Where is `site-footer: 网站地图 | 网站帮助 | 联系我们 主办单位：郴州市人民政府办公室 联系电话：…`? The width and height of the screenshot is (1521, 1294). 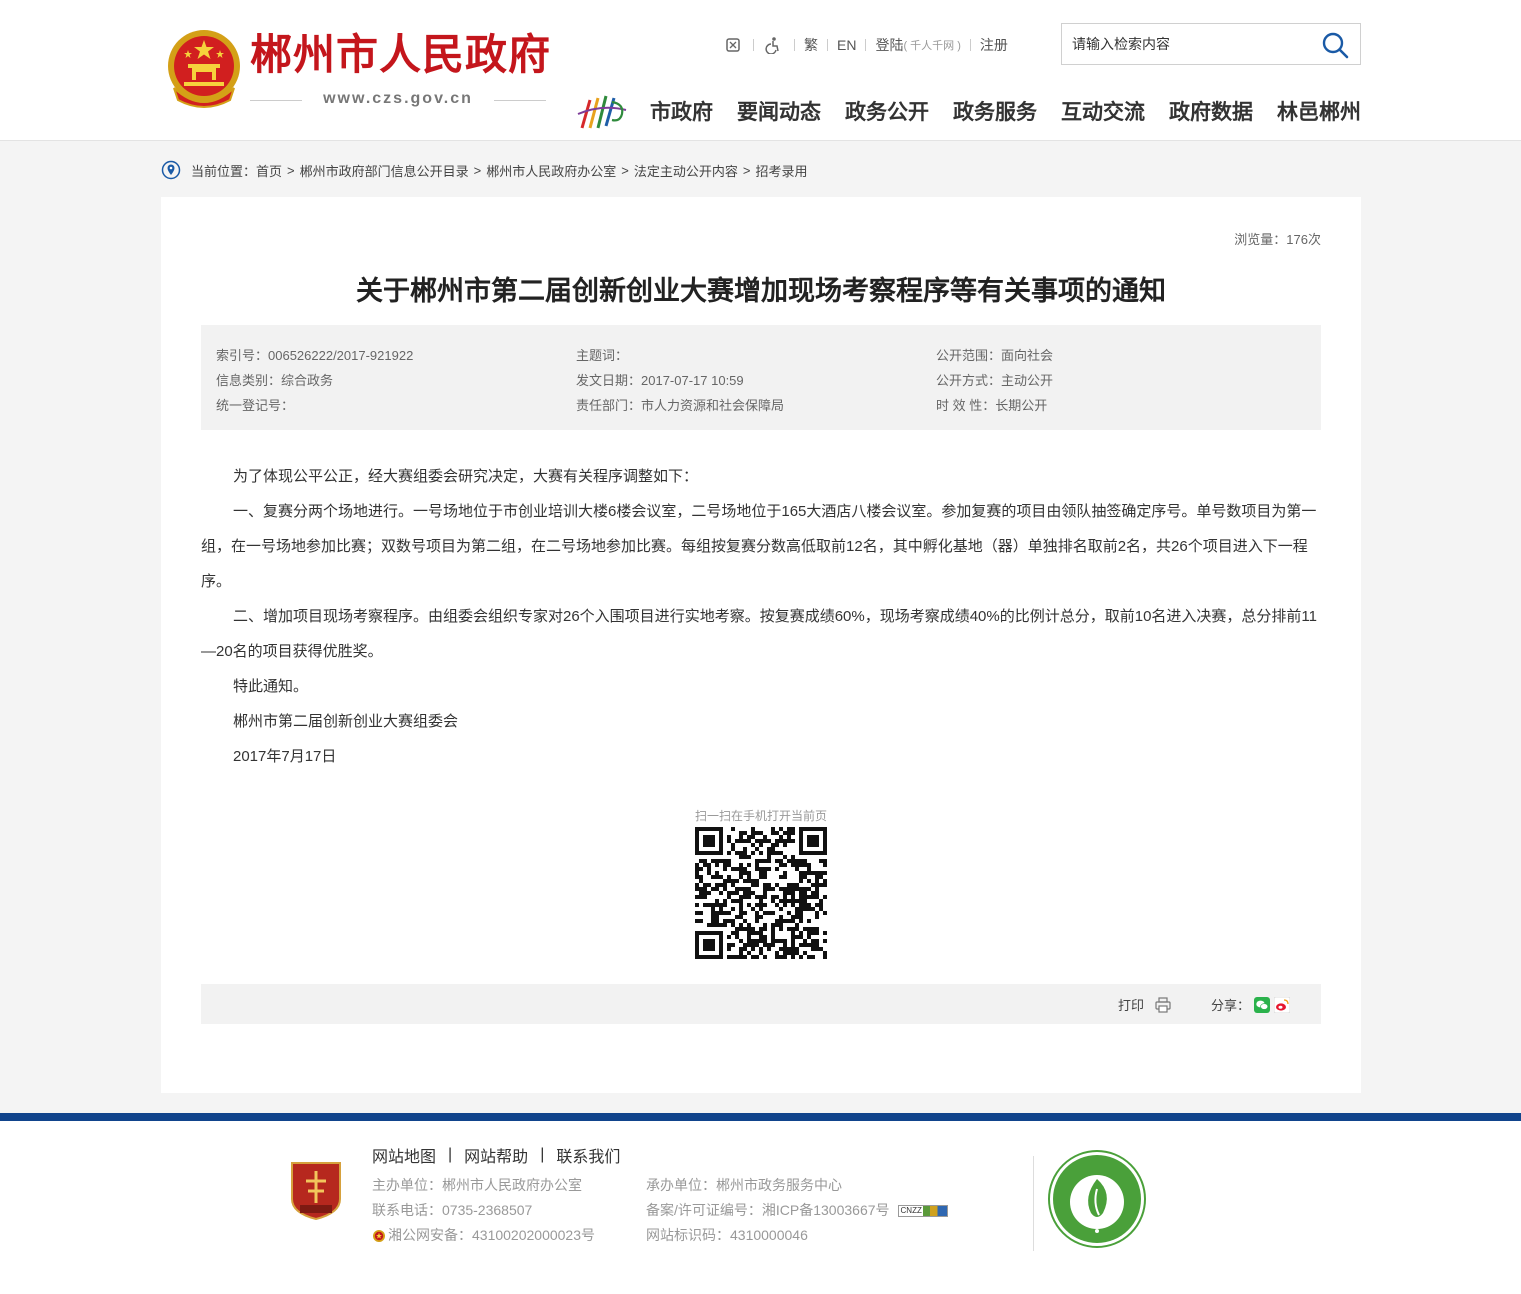
site-footer: 网站地图 | 网站帮助 | 联系我们 主办单位：郴州市人民政府办公室 联系电话：… is located at coordinates (760, 1207).